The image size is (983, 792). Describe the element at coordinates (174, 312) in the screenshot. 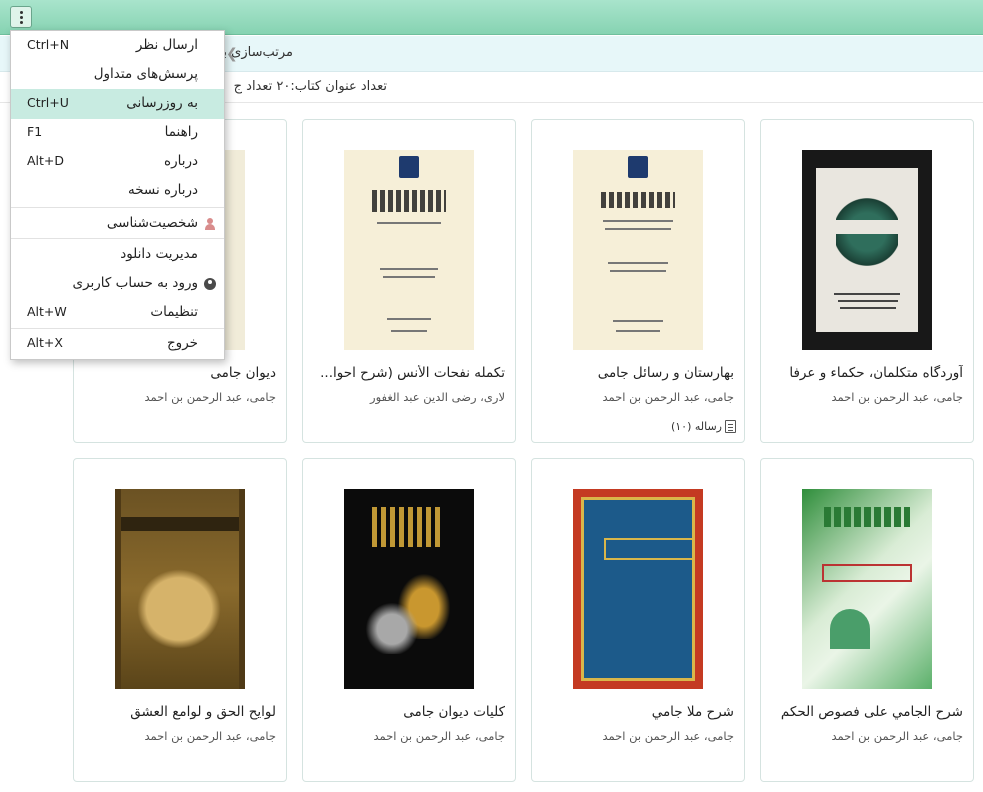

I see `menu-item-label: تنظیمات` at that location.